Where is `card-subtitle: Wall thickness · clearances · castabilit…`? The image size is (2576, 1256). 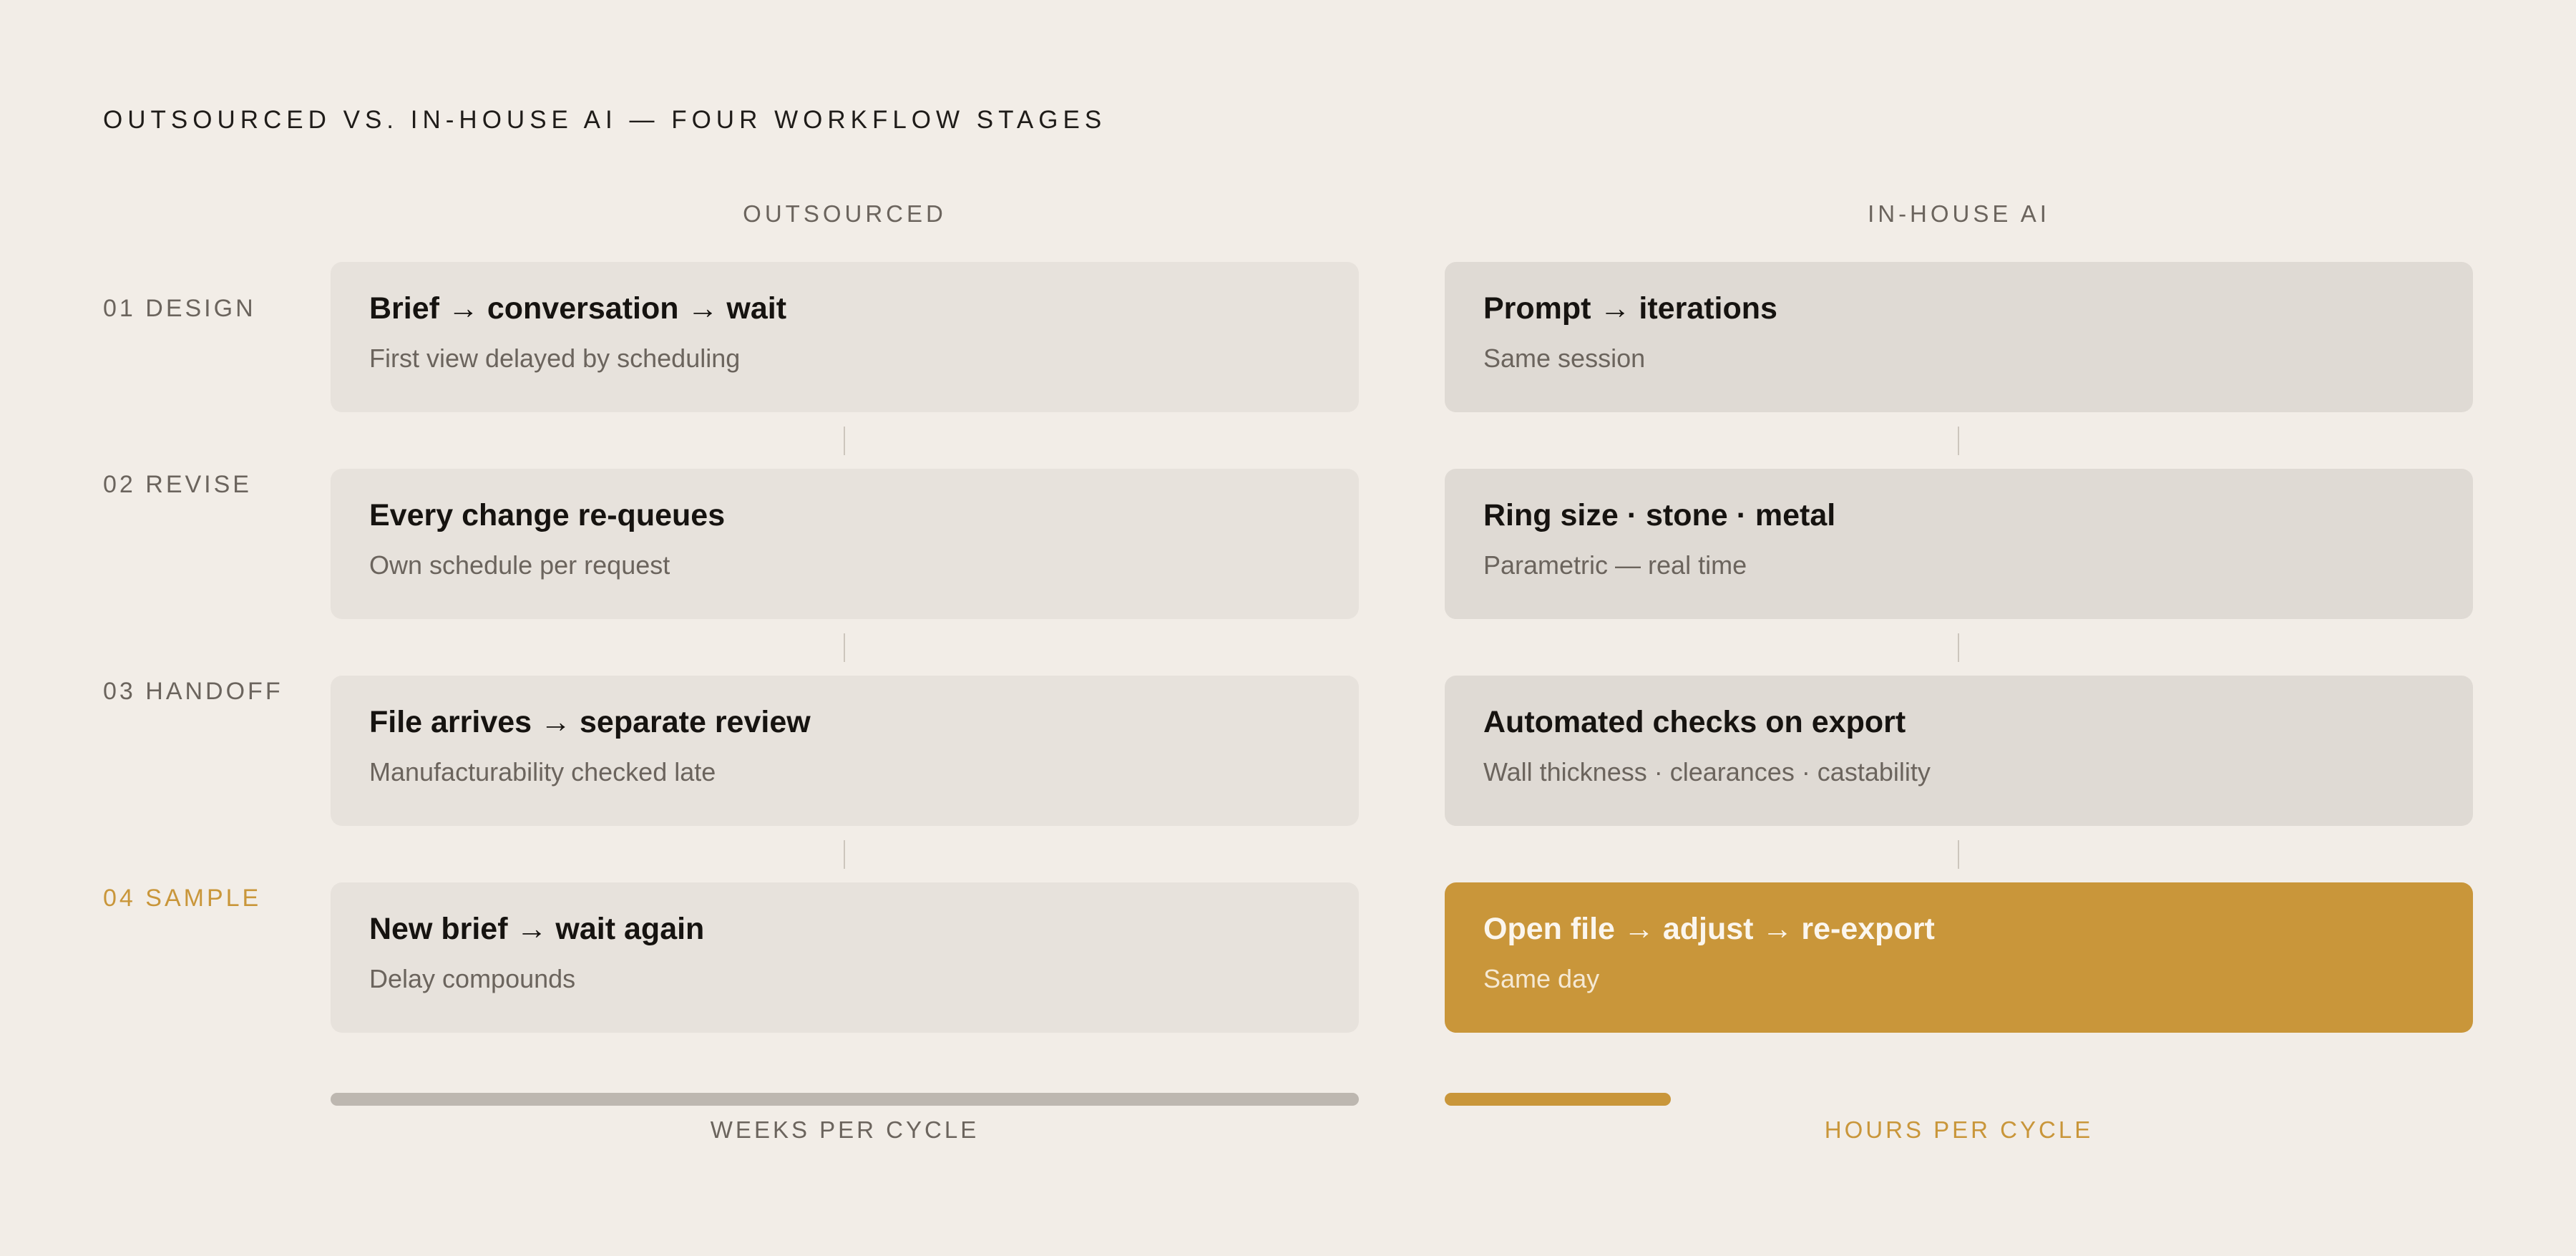 card-subtitle: Wall thickness · clearances · castabilit… is located at coordinates (1707, 772).